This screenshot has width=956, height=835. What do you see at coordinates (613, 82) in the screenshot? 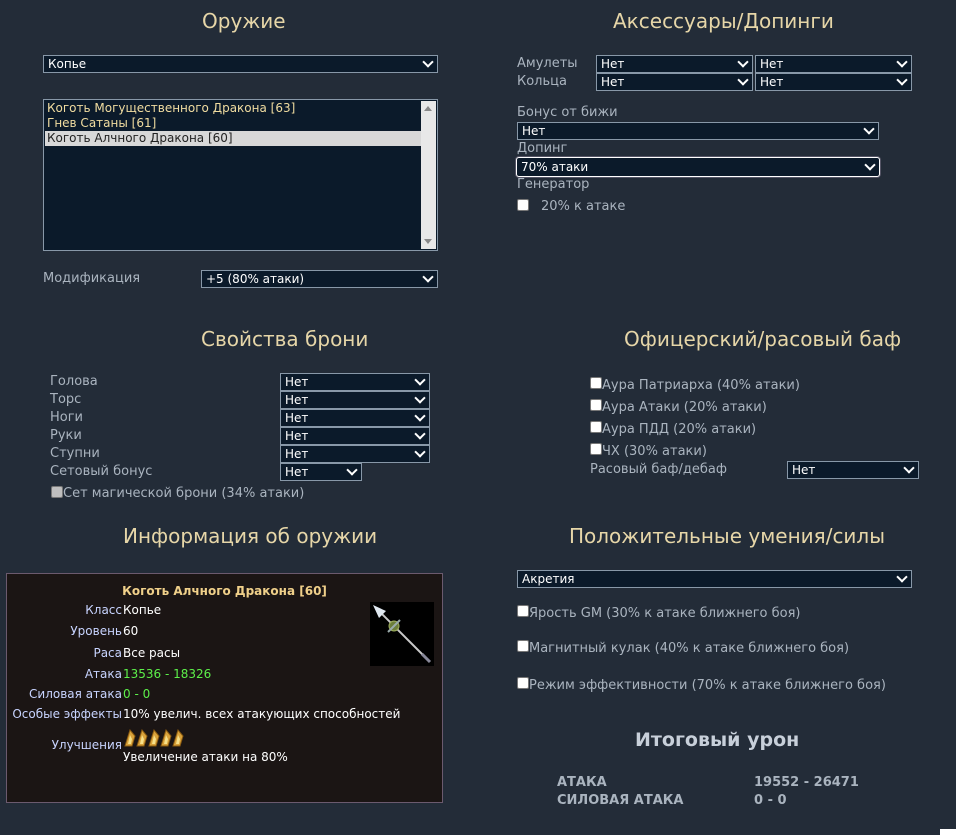
I see `ring1-value: Нет` at bounding box center [613, 82].